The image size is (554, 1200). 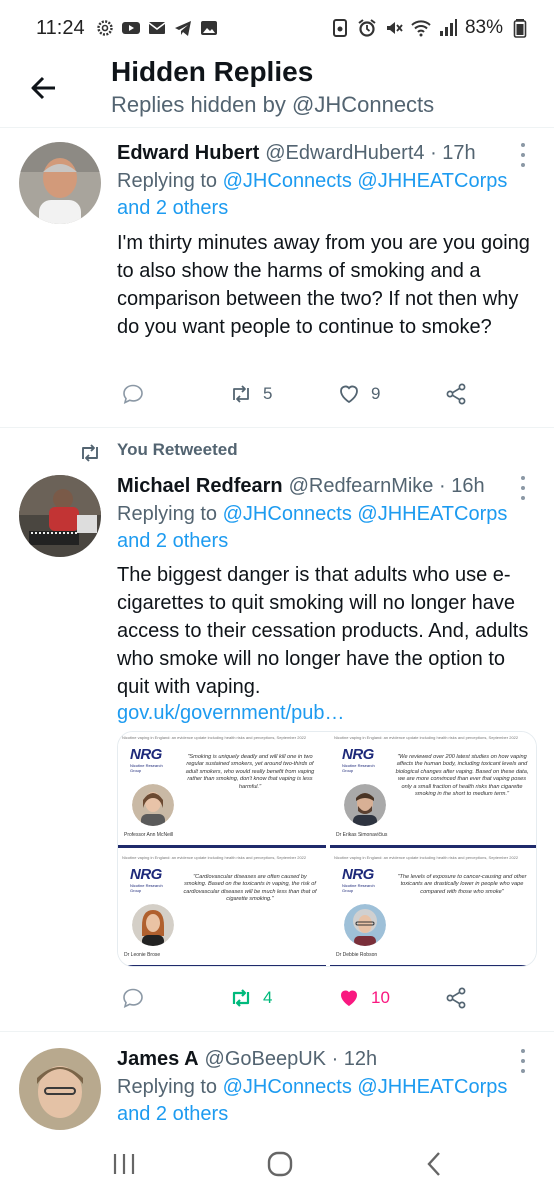 I want to click on person-name: Dr Leonie Brose, so click(x=142, y=955).